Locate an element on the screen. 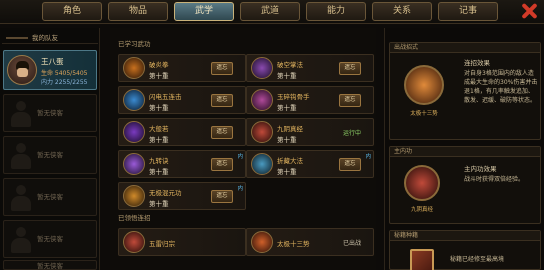 This screenshot has width=544, height=270. teammate-header-label: 我的队友 is located at coordinates (45, 38).